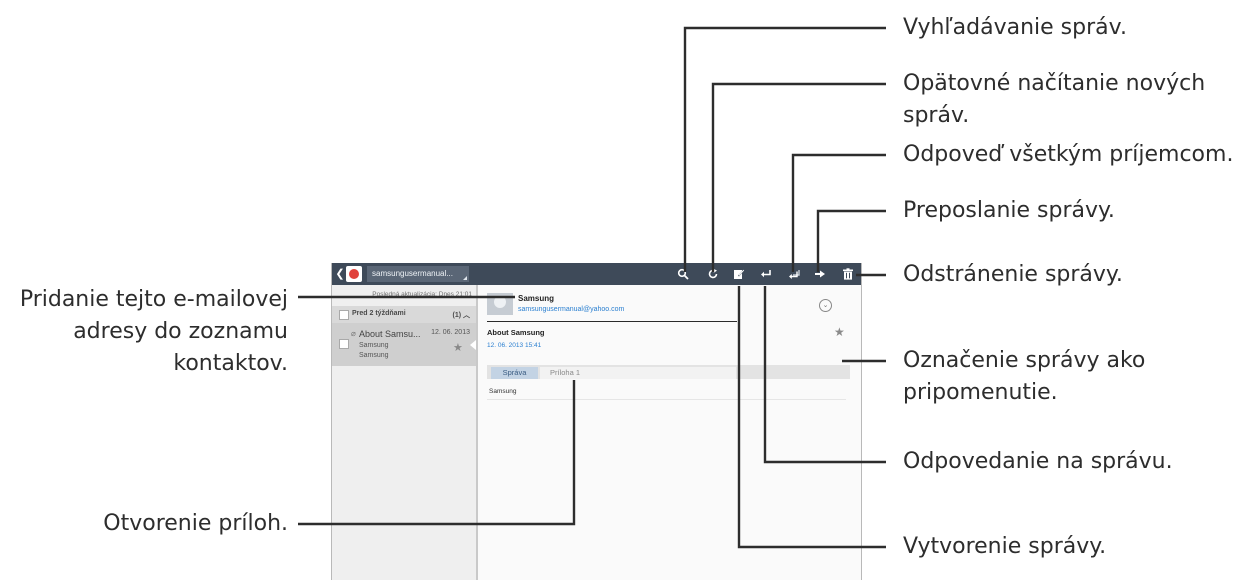  I want to click on callout-reply-all: Odpoveď všetkým príjemcom., so click(1068, 154).